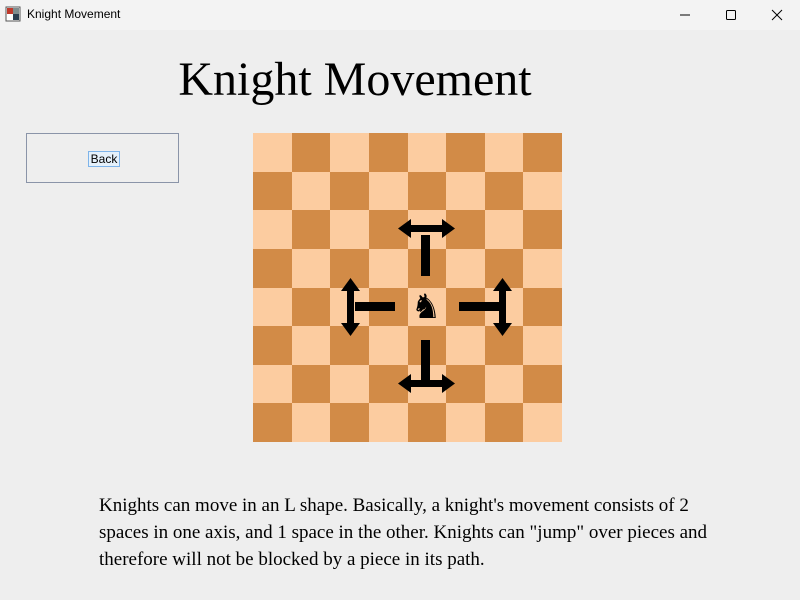 This screenshot has height=600, width=800. I want to click on maximize-icon, so click(731, 15).